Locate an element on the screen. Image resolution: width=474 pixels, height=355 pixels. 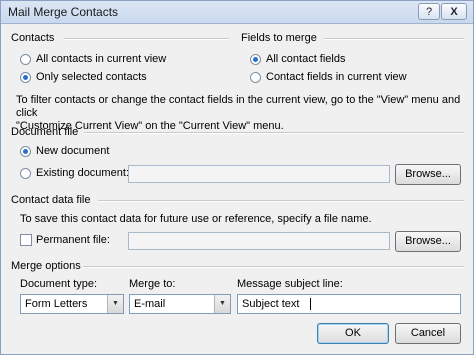
new-document-radio is located at coordinates (25, 151).